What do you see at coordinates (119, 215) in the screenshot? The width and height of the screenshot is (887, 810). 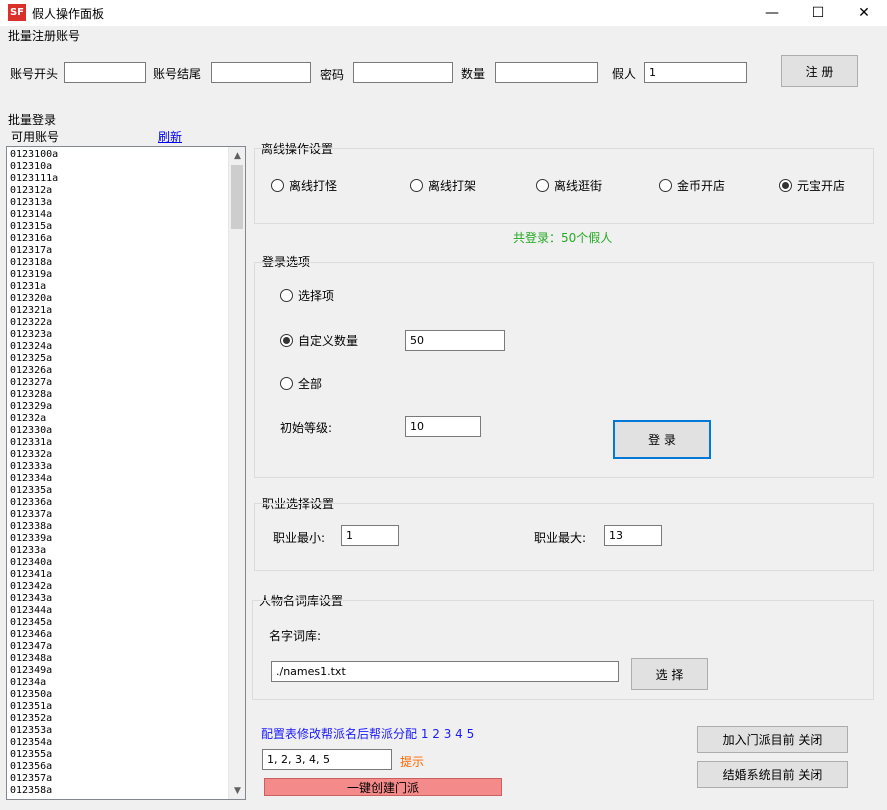 I see `list-item: 012314a` at bounding box center [119, 215].